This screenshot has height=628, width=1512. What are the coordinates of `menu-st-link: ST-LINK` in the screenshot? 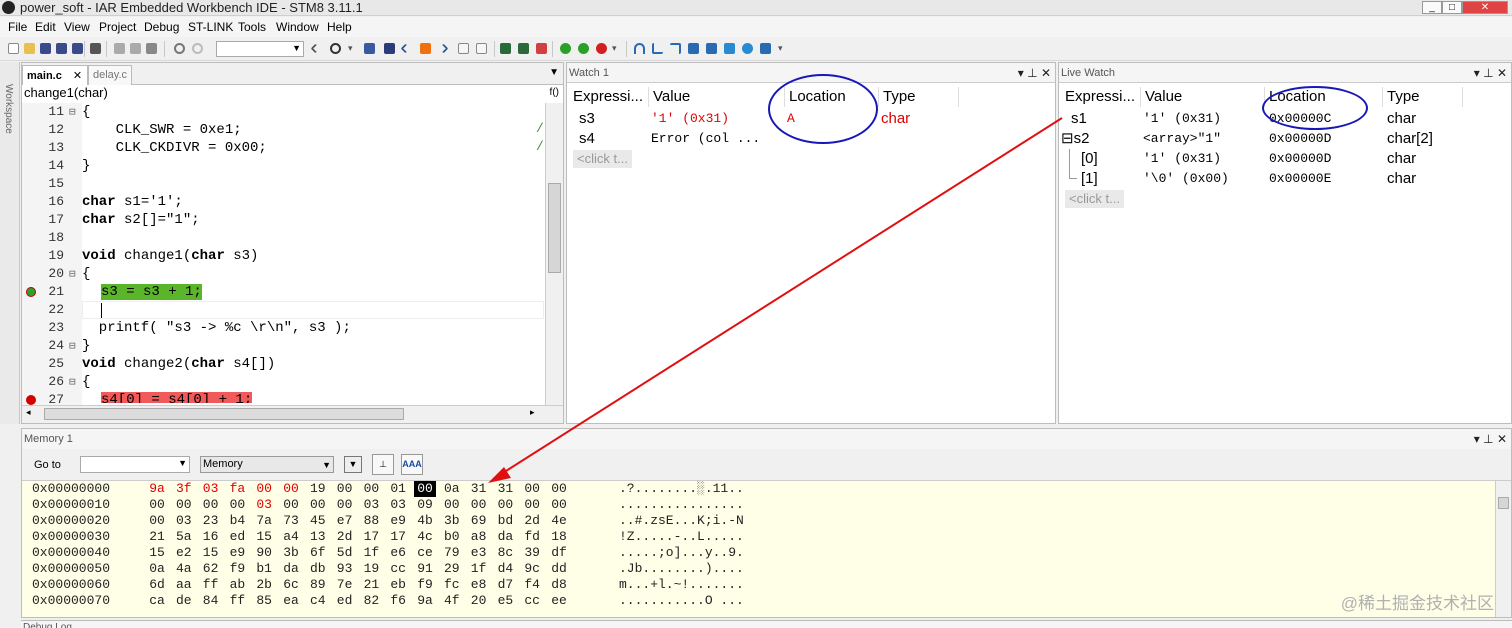 It's located at (210, 27).